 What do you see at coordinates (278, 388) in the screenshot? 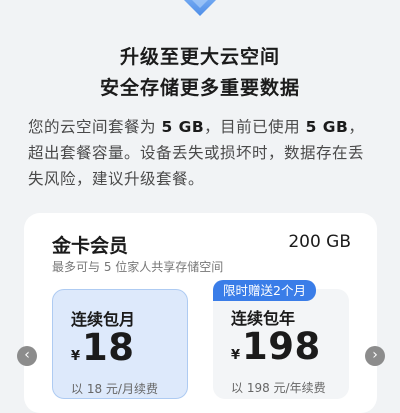
I see `renew-text: 以 198 元/年续费` at bounding box center [278, 388].